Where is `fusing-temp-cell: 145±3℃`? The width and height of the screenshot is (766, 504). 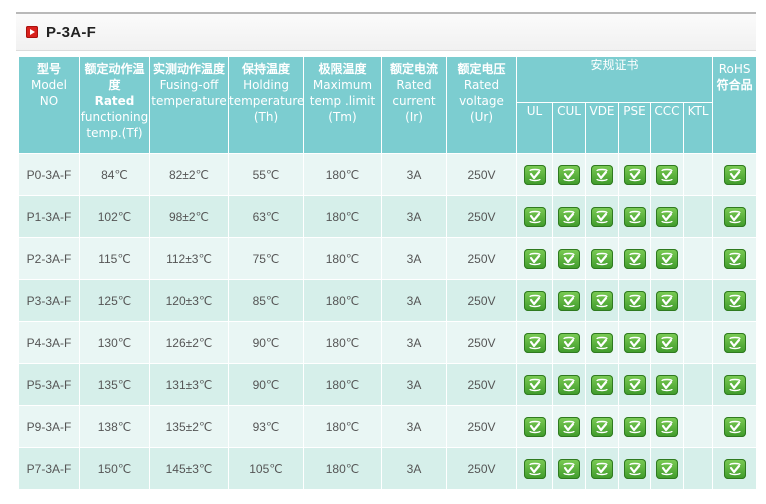 fusing-temp-cell: 145±3℃ is located at coordinates (189, 468).